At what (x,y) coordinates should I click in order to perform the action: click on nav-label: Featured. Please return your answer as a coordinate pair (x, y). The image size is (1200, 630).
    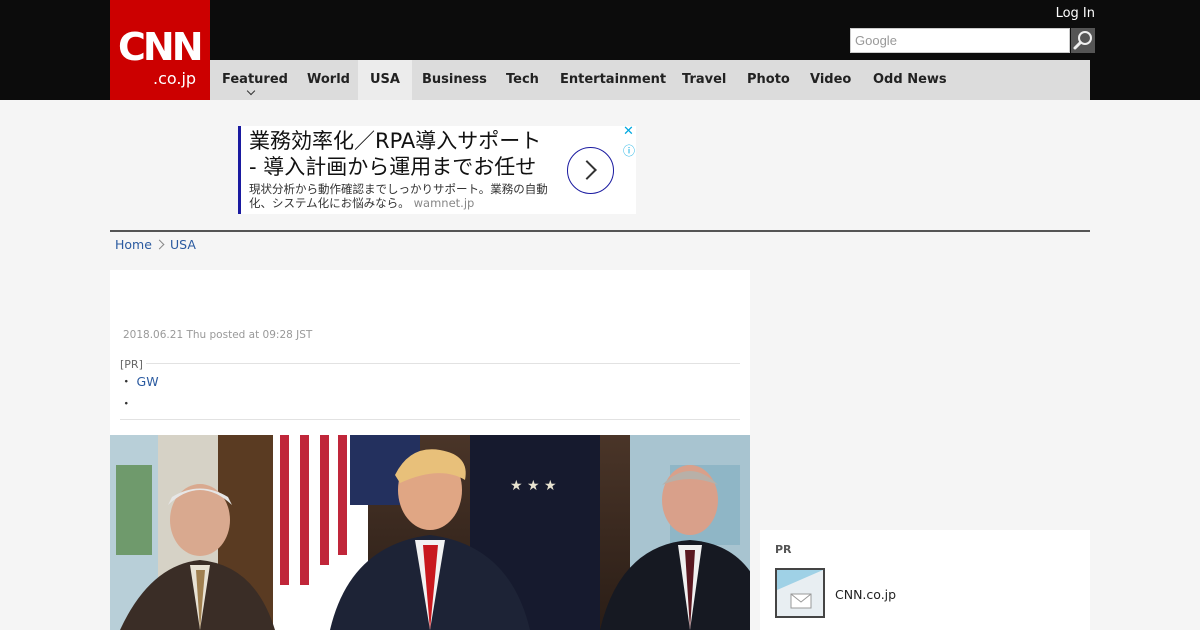
    Looking at the image, I should click on (255, 79).